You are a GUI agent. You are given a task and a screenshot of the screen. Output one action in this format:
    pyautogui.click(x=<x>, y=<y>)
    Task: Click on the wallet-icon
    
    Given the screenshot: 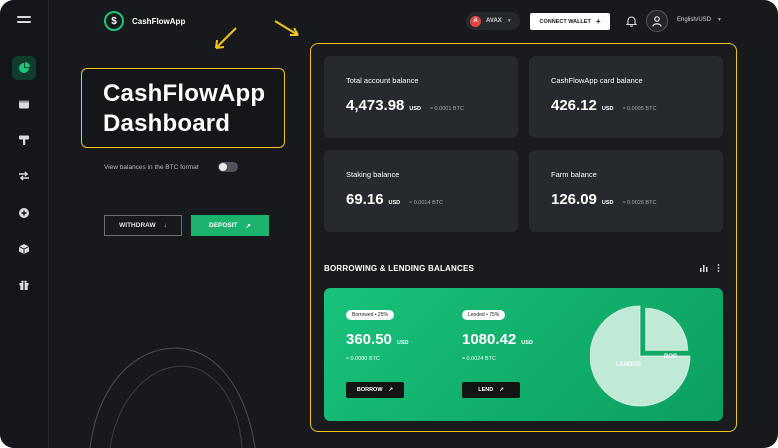 What is the action you would take?
    pyautogui.click(x=24, y=104)
    